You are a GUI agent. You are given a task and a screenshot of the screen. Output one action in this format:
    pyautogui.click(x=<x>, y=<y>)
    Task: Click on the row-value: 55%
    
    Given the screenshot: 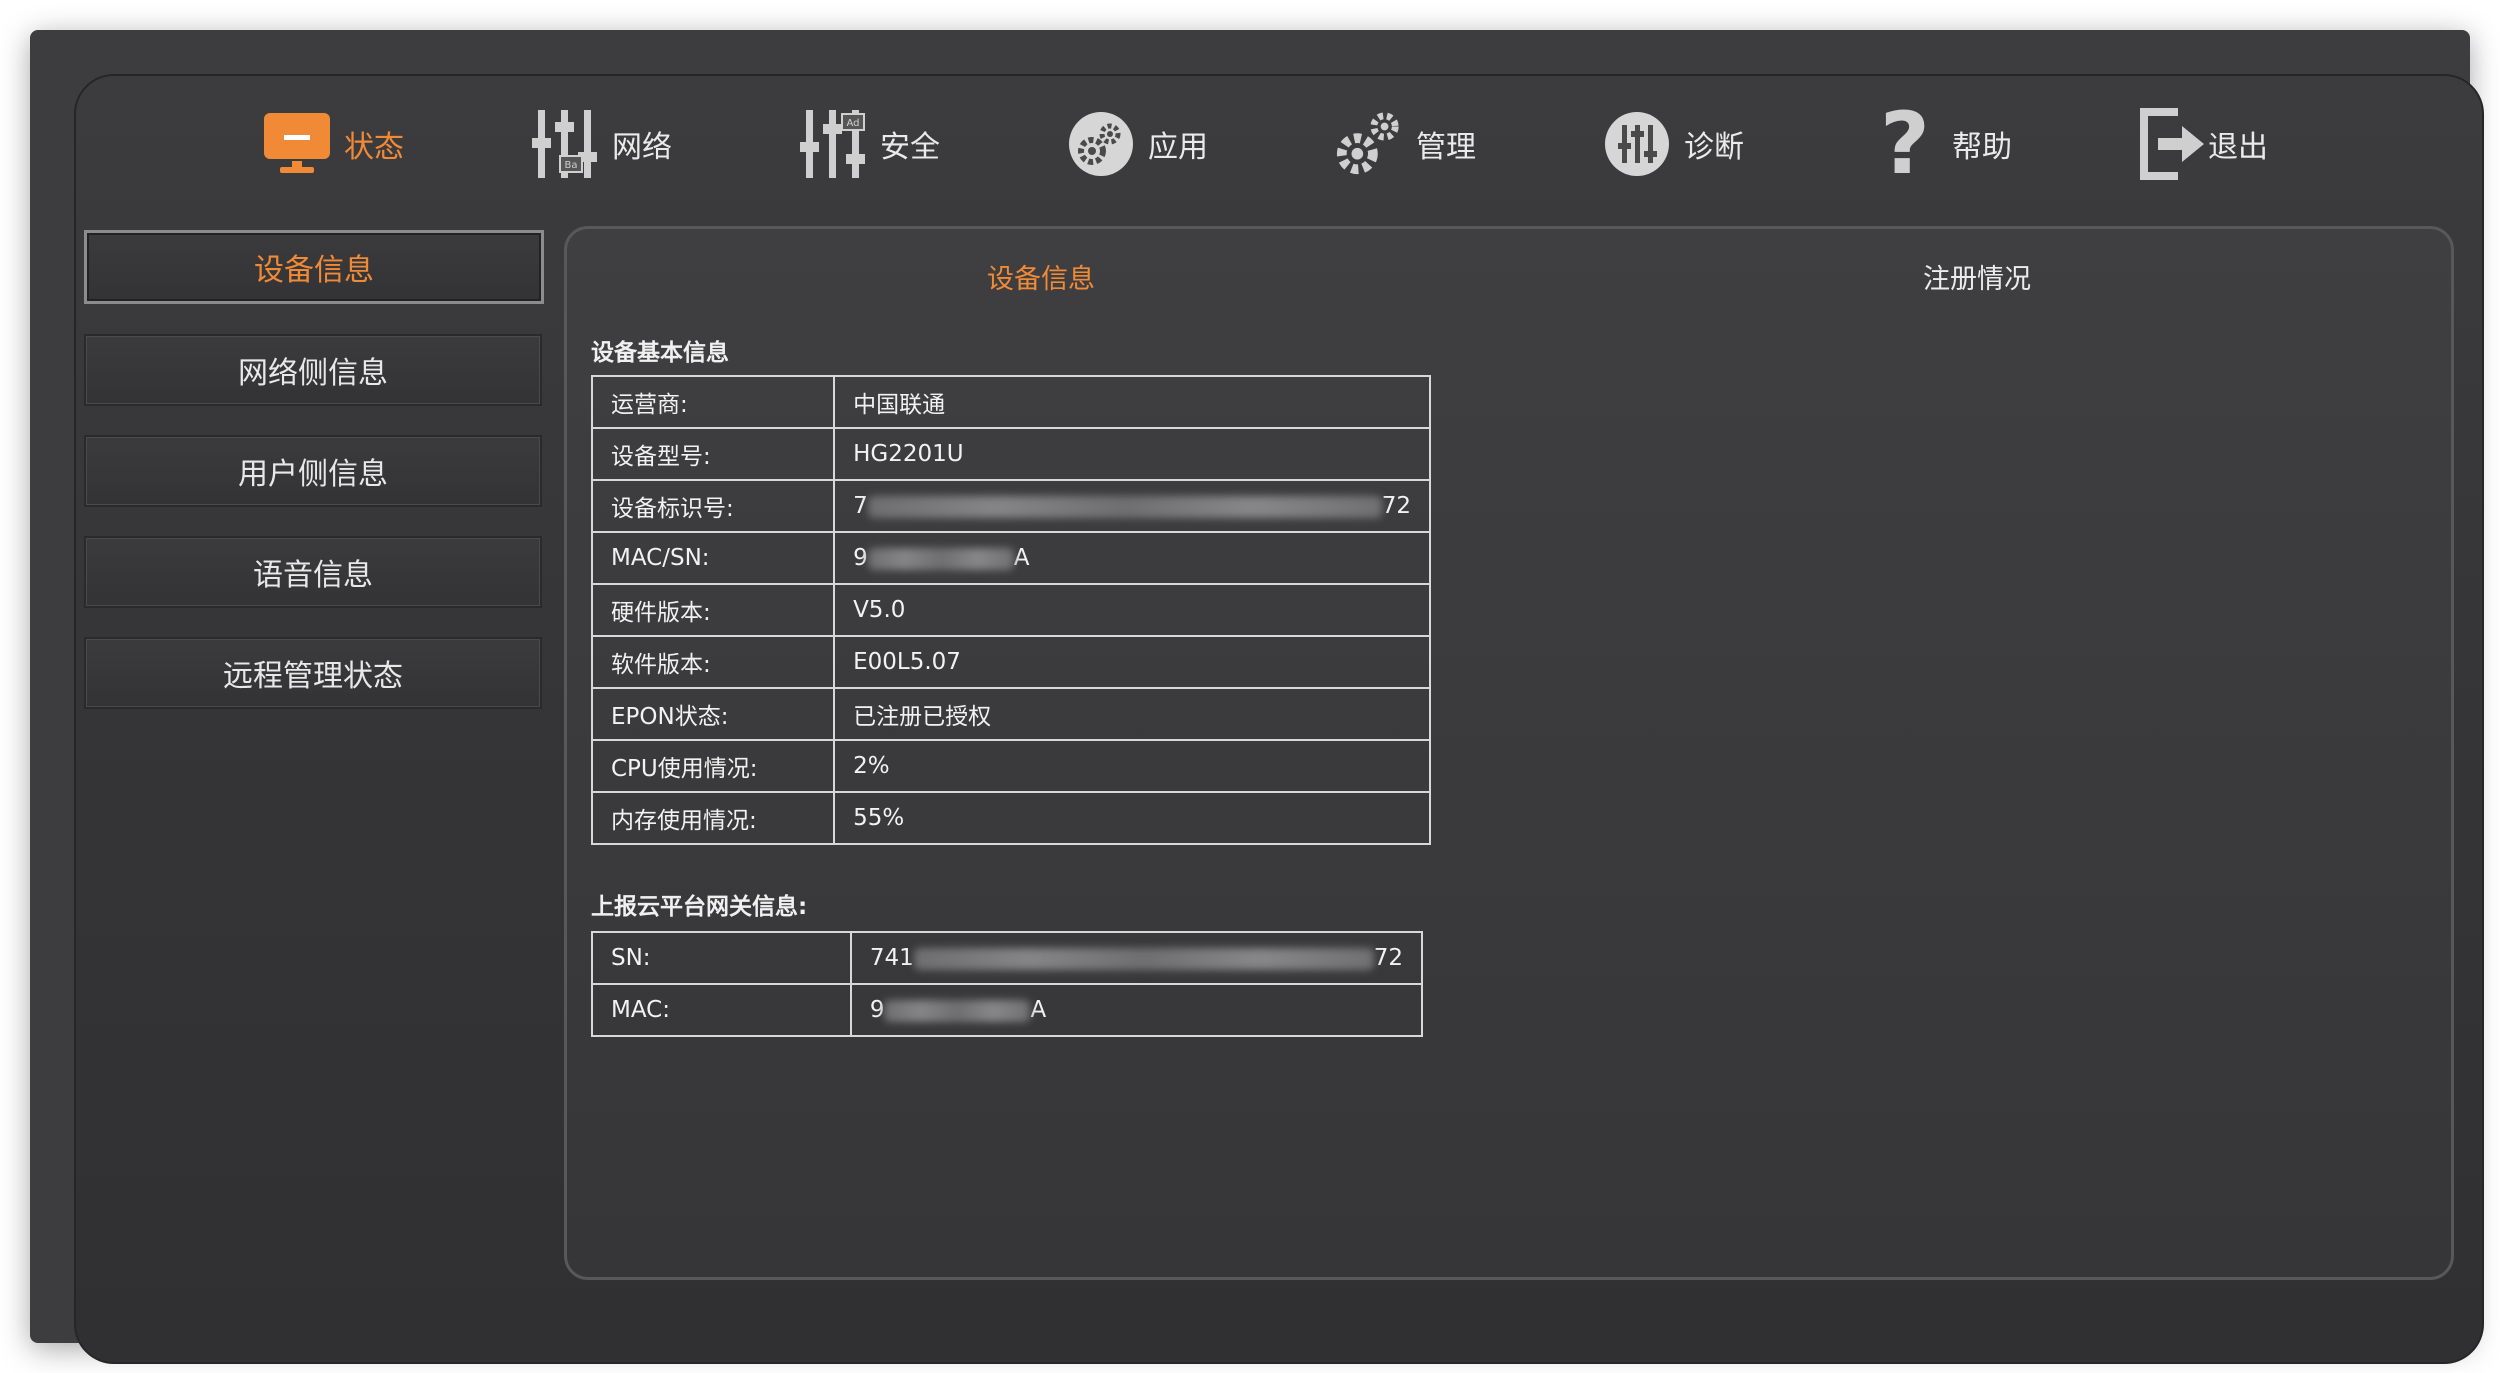 What is the action you would take?
    pyautogui.click(x=1132, y=818)
    